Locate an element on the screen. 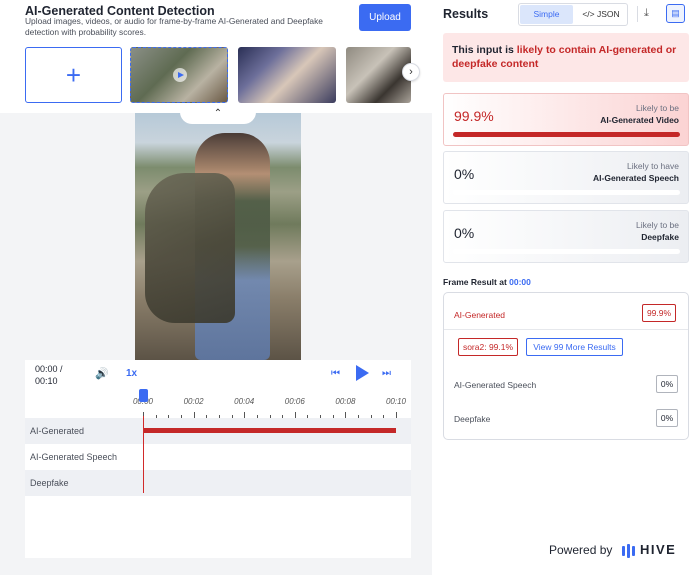 Image resolution: width=700 pixels, height=575 pixels. score-bar-fill is located at coordinates (566, 134).